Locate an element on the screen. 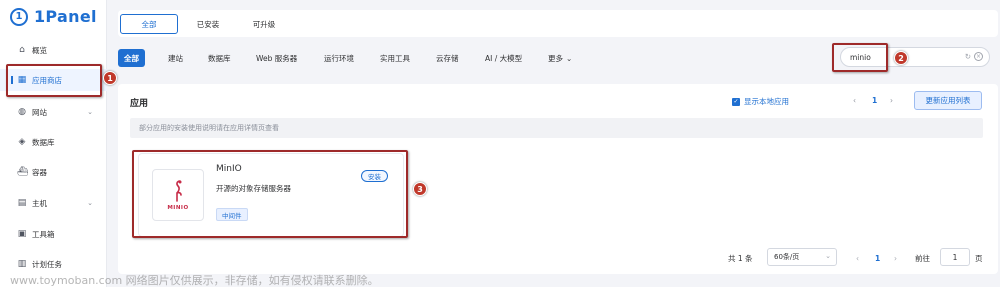 The height and width of the screenshot is (287, 1000). show-local-apps-checkbox: ✓ 显示本地应用 is located at coordinates (760, 101).